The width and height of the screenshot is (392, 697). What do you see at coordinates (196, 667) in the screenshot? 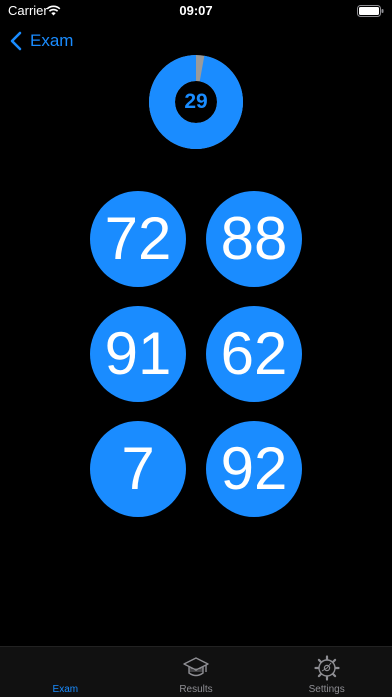
I see `graduation-cap-icon` at bounding box center [196, 667].